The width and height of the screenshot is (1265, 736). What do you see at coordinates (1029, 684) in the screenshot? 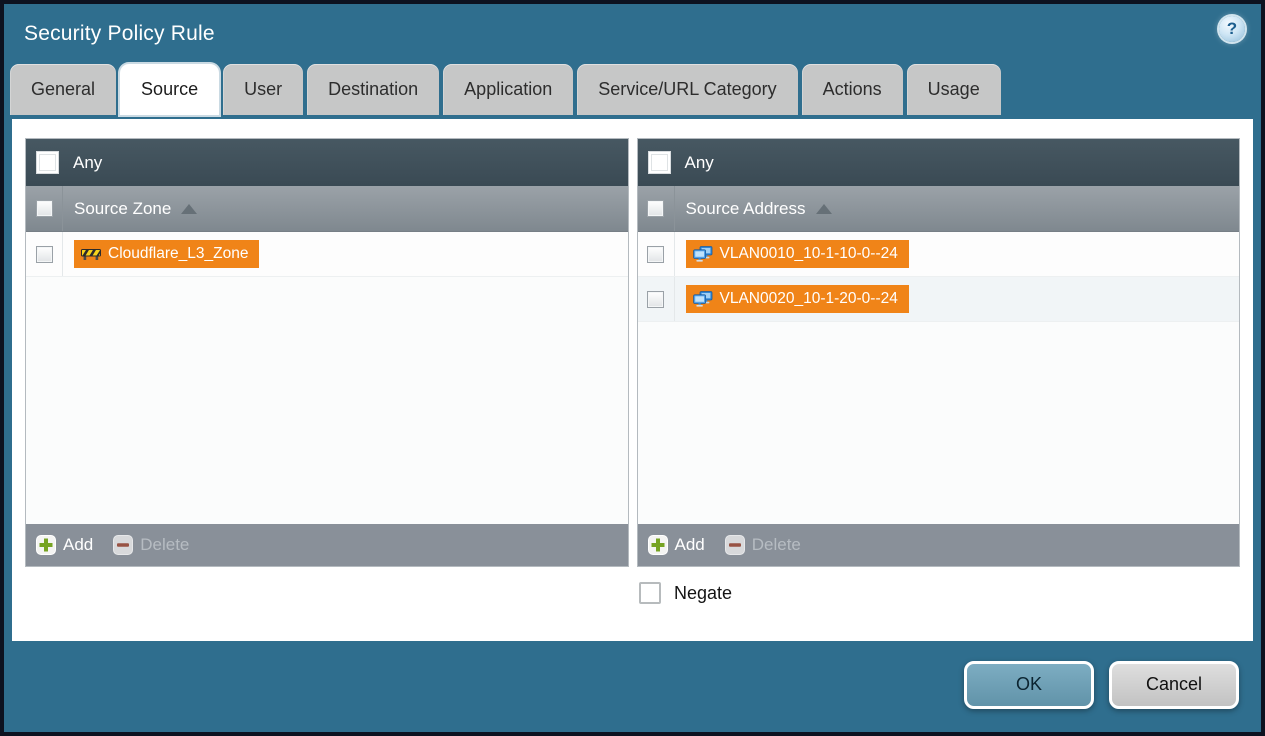
I see `ok-button: OK` at bounding box center [1029, 684].